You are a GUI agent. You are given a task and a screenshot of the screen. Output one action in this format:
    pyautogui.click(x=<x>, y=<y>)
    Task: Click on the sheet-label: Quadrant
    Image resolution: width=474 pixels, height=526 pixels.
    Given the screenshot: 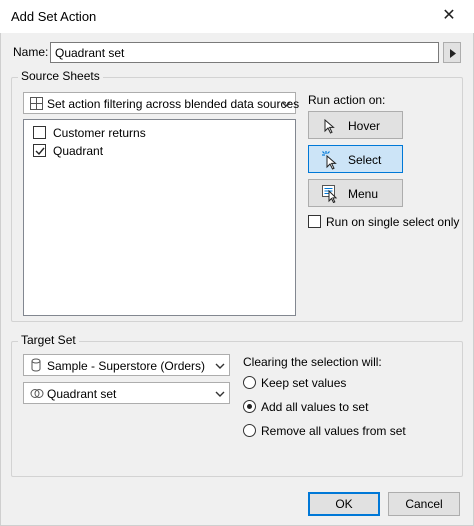 What is the action you would take?
    pyautogui.click(x=78, y=151)
    